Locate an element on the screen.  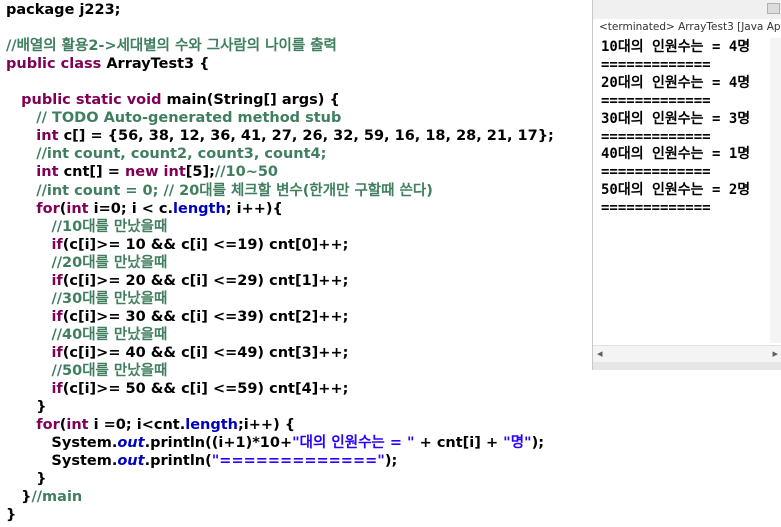
code-token: i =0; i<cnt. is located at coordinates (139, 425).